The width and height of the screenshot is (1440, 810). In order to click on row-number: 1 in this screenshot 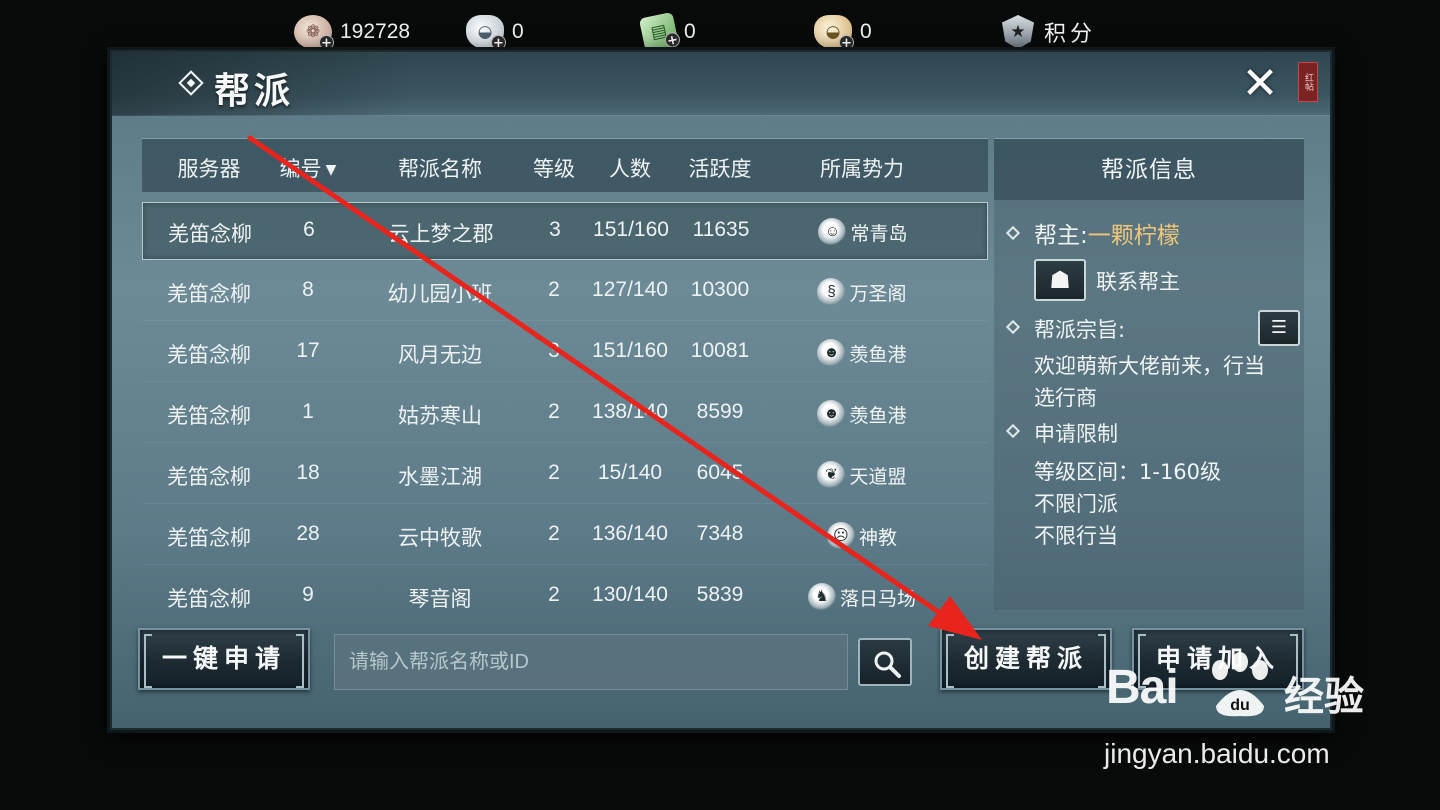, I will do `click(308, 411)`.